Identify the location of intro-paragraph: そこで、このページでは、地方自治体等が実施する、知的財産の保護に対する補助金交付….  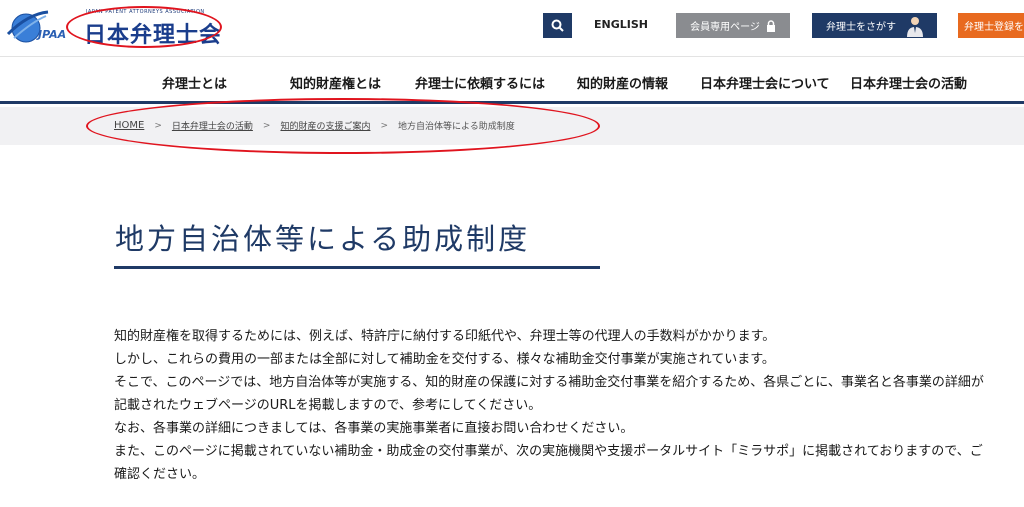
(549, 394).